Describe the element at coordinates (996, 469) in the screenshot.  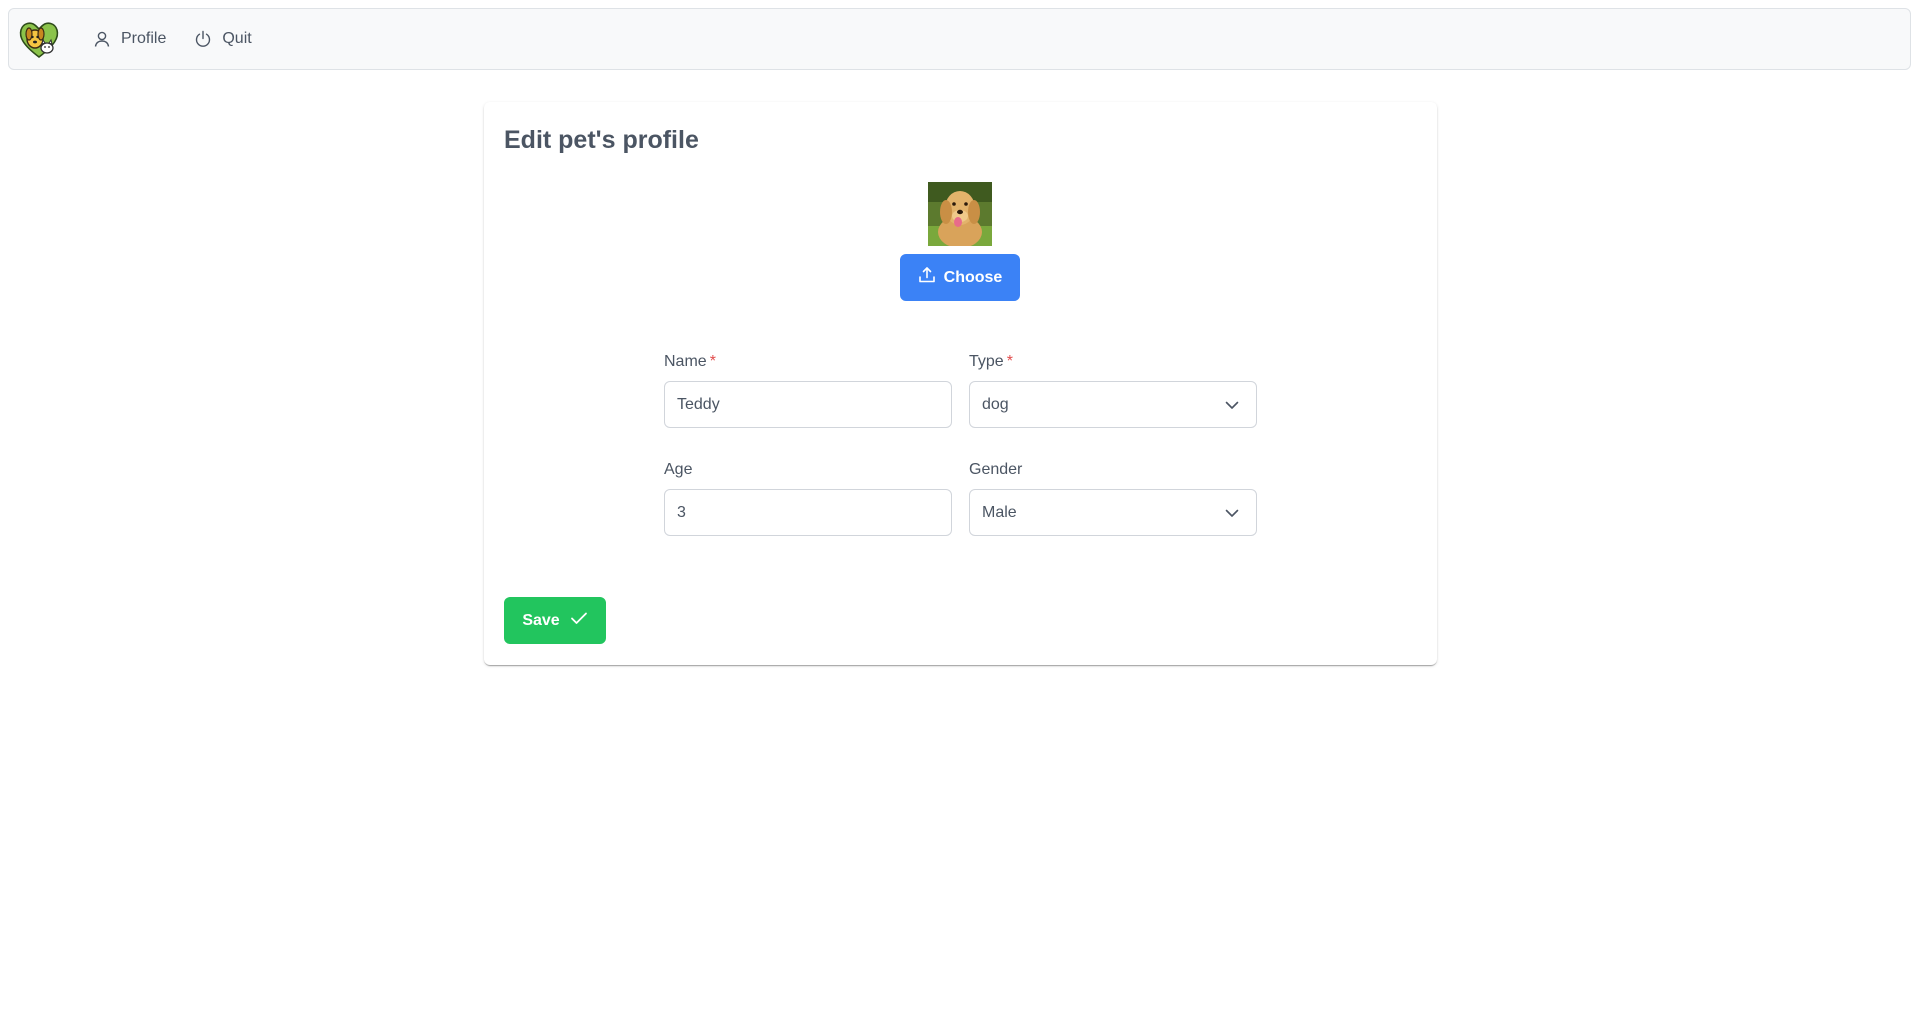
I see `gender-label: Gender` at that location.